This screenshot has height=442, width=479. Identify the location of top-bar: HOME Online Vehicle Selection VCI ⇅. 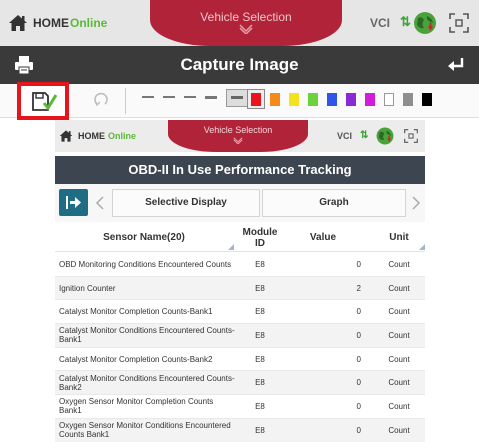
(239, 23).